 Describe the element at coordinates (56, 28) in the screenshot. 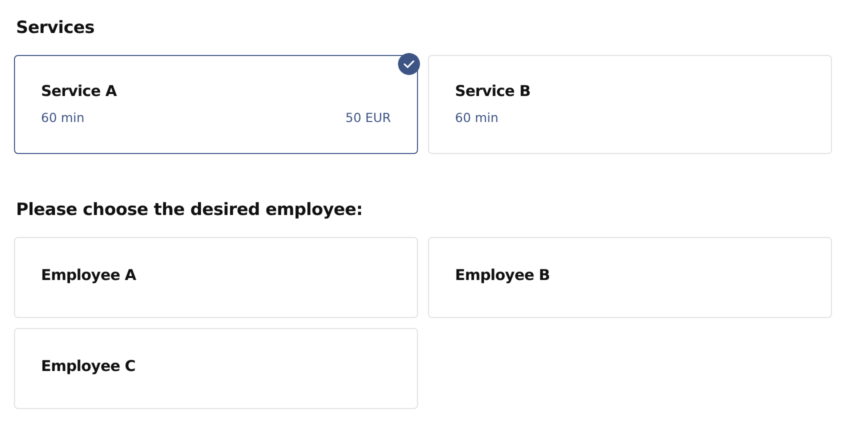

I see `section-heading: Services` at that location.